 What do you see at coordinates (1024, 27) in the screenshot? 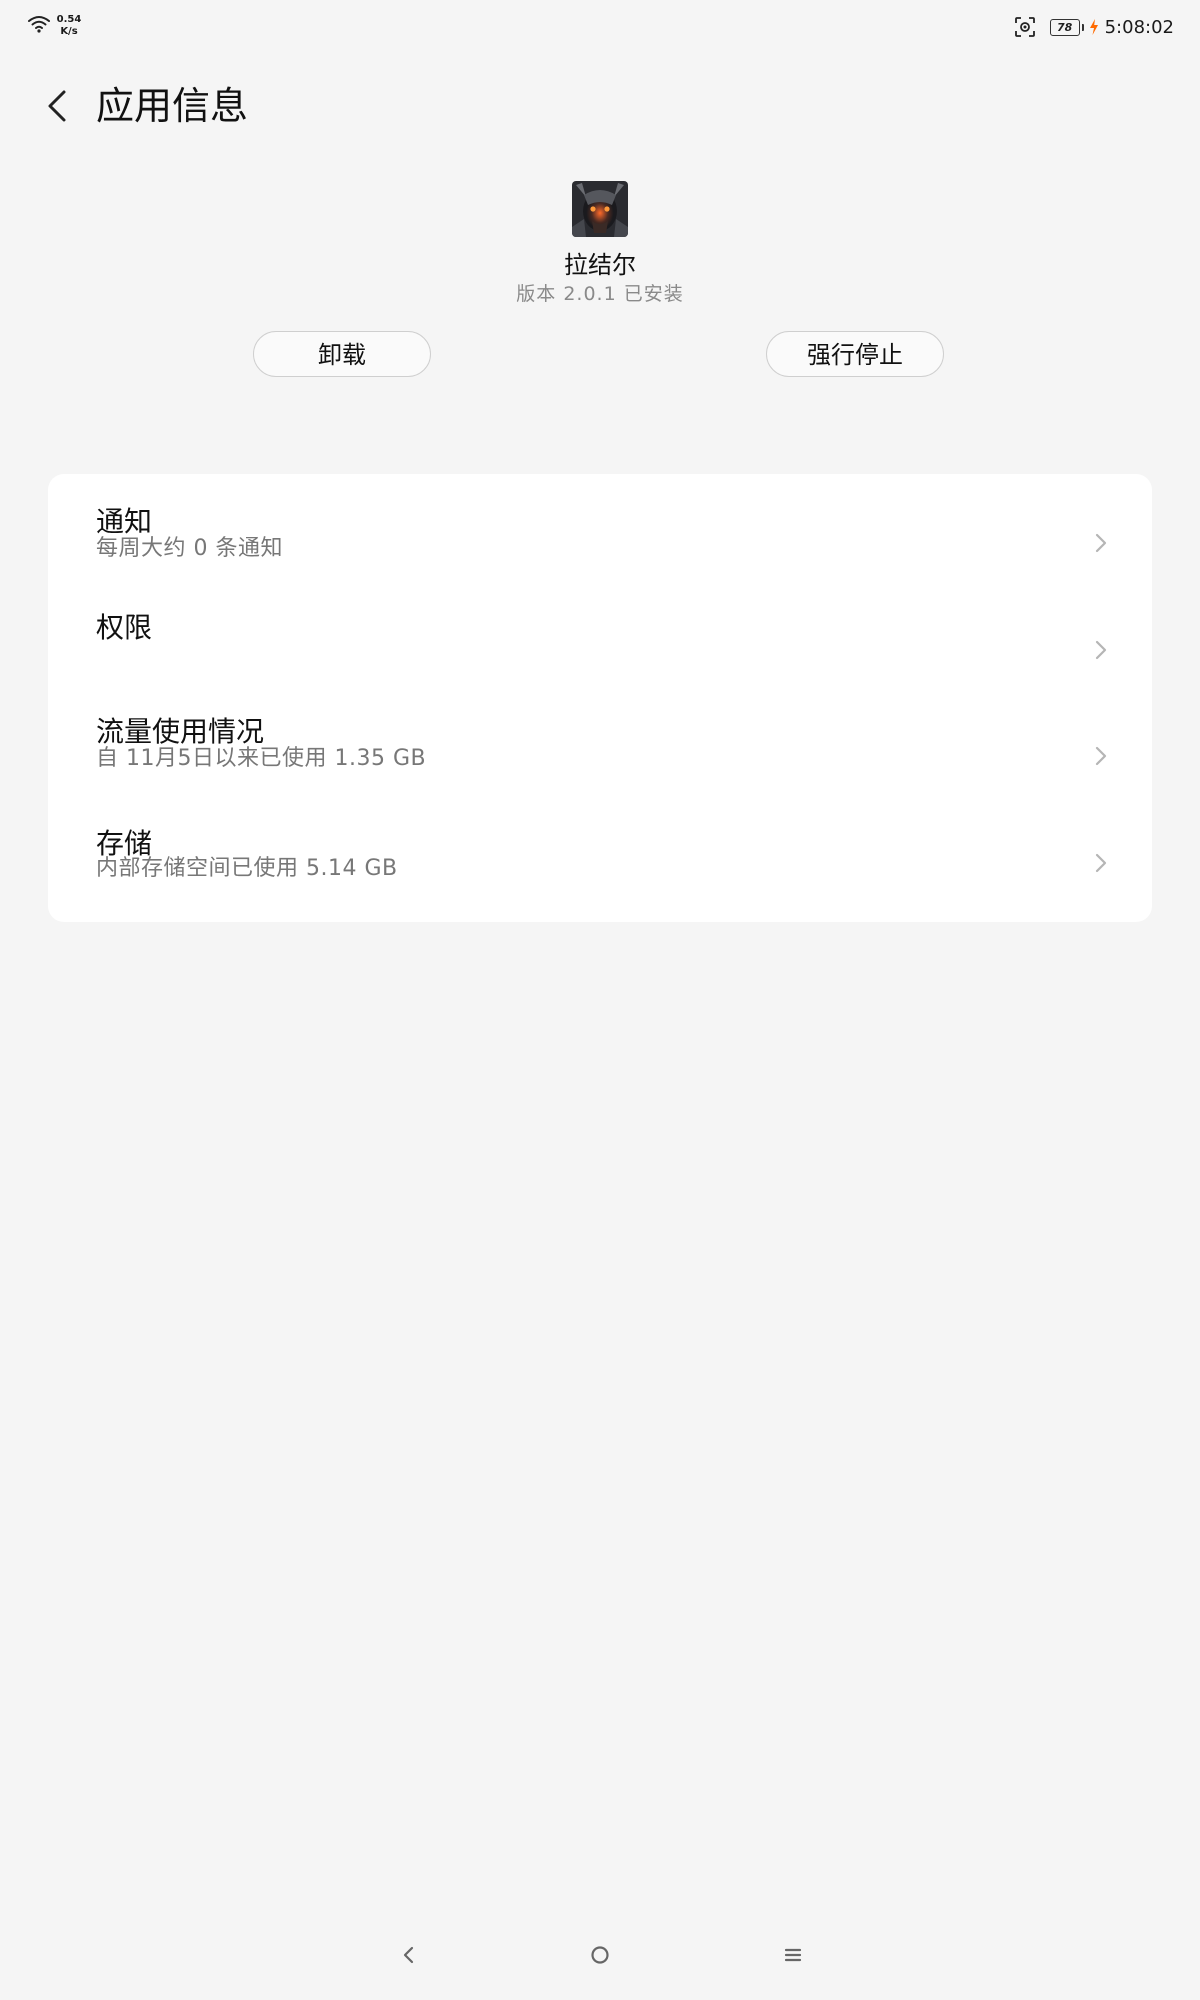
I see `screen-capture-icon` at bounding box center [1024, 27].